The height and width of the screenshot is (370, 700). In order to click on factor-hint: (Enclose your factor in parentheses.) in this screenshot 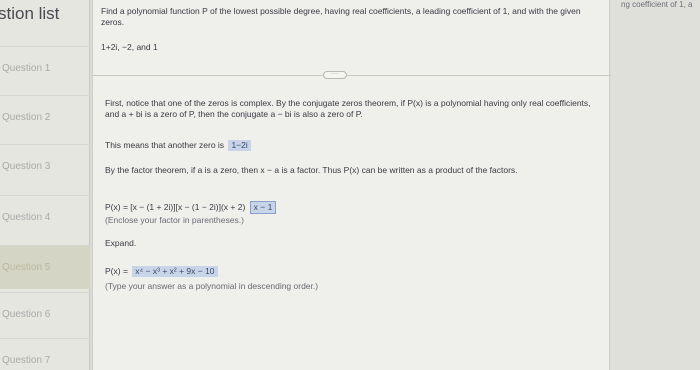, I will do `click(174, 220)`.